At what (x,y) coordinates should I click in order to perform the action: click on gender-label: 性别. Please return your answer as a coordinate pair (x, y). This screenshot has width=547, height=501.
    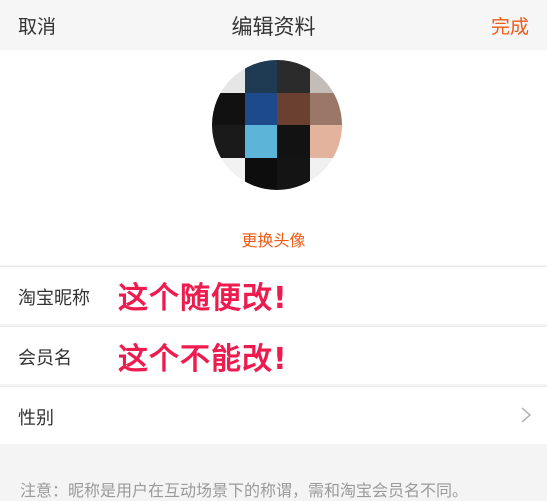
    Looking at the image, I should click on (36, 418).